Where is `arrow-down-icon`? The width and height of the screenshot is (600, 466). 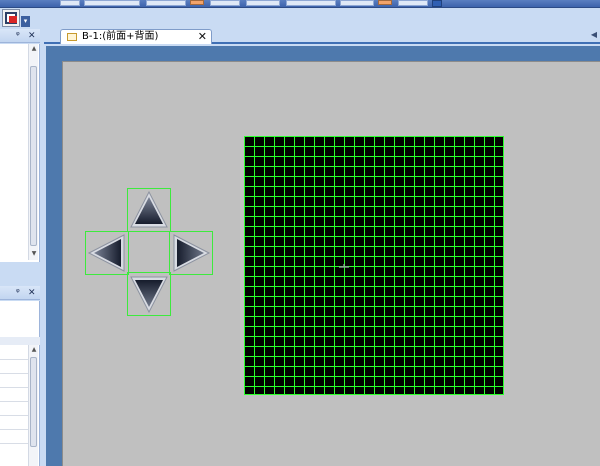
arrow-down-icon is located at coordinates (149, 295).